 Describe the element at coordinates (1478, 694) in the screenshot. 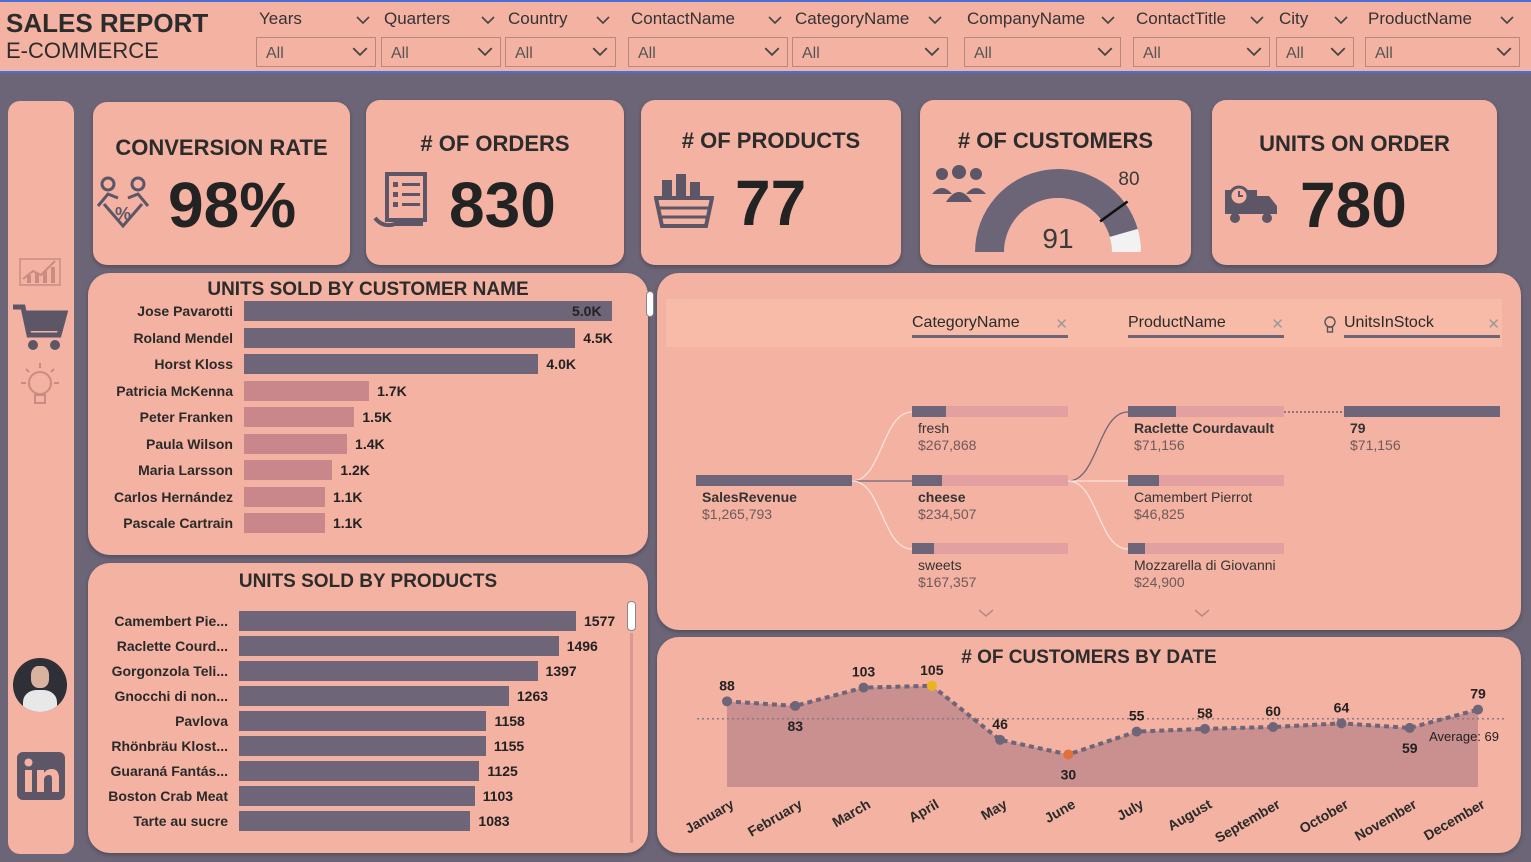

I see `data-label: 79` at that location.